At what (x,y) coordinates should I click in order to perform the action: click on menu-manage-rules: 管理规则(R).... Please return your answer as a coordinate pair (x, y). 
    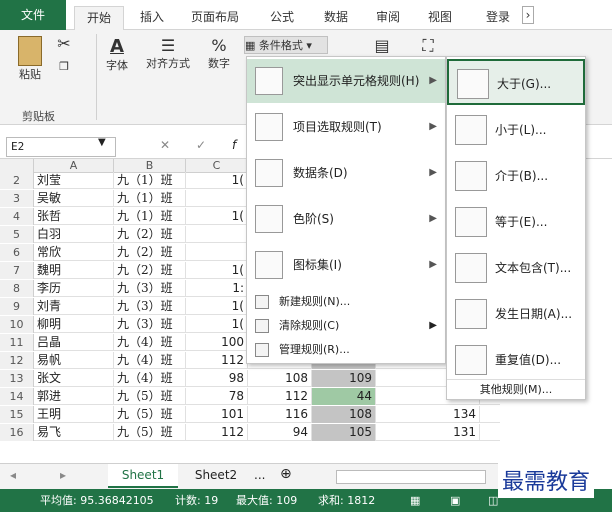
    Looking at the image, I should click on (346, 350).